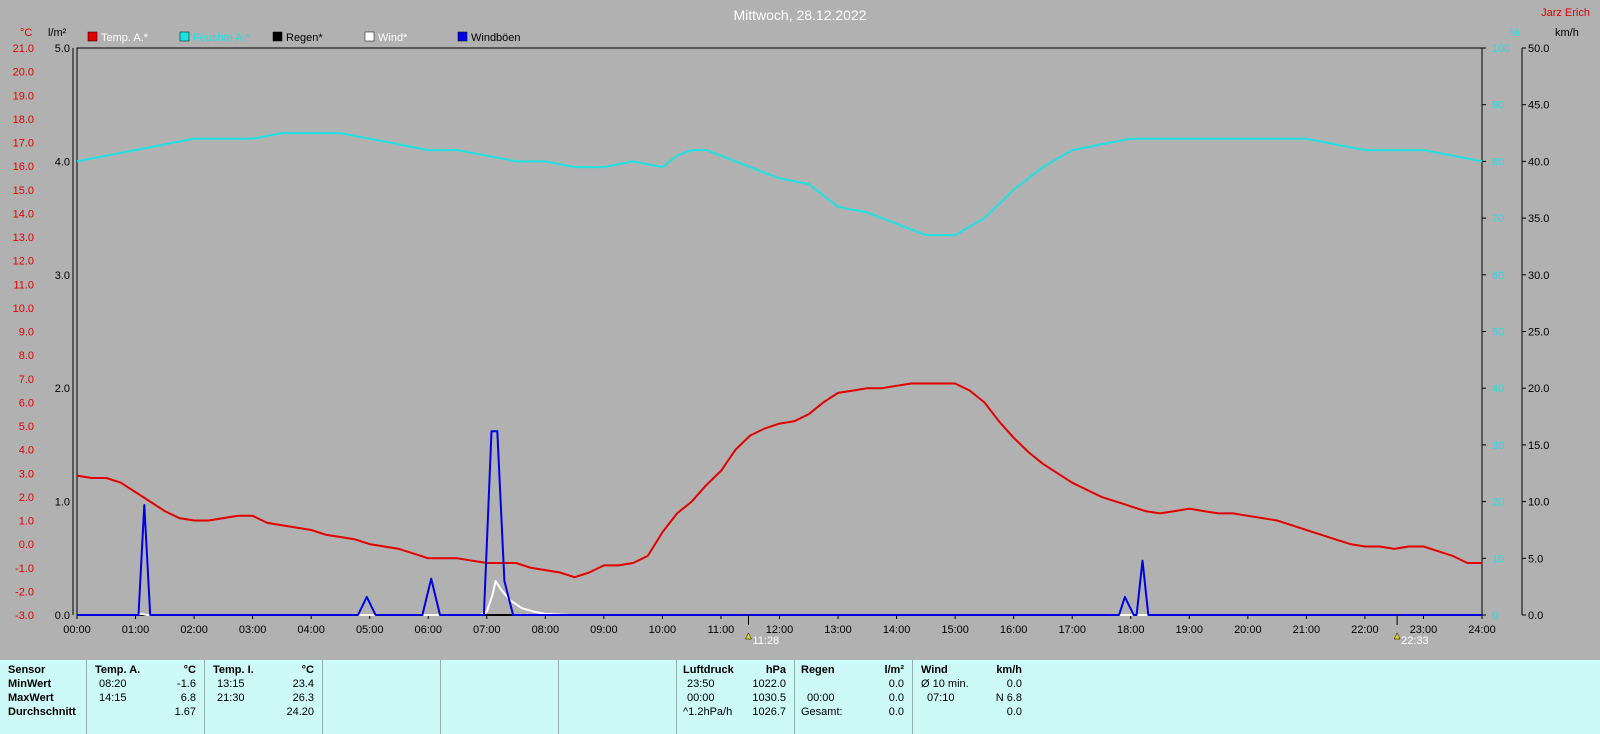  What do you see at coordinates (26, 427) in the screenshot?
I see `temp-tick-label: 5.0` at bounding box center [26, 427].